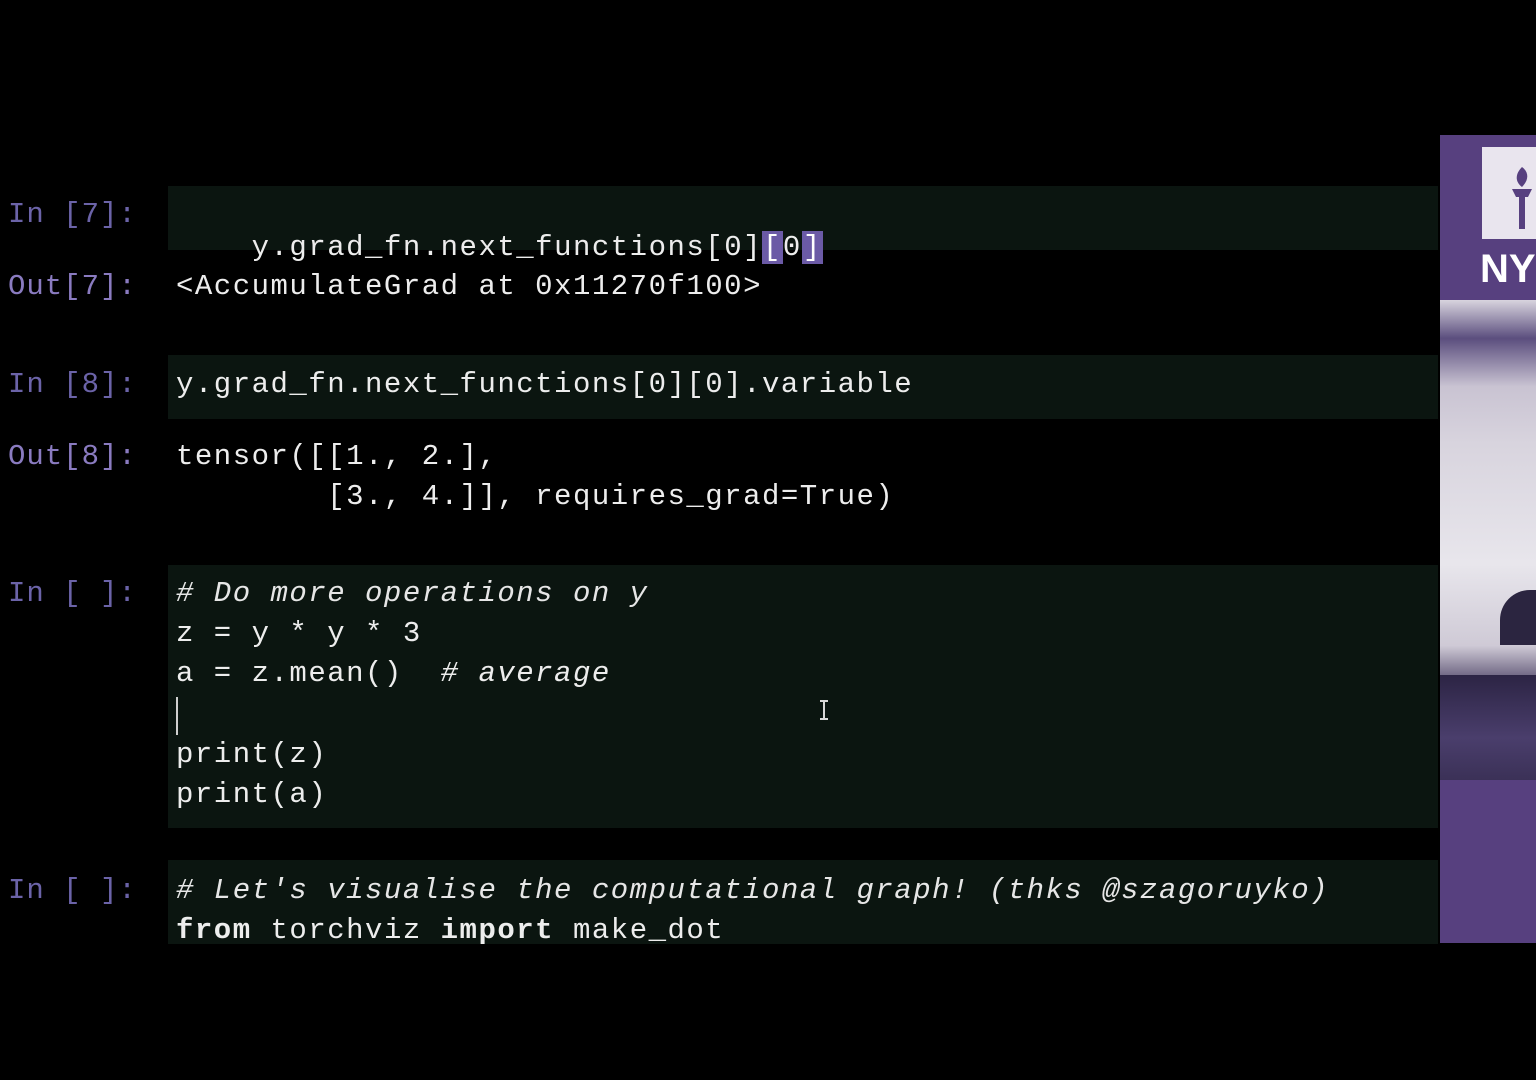  I want to click on keyword-import: import, so click(497, 929).